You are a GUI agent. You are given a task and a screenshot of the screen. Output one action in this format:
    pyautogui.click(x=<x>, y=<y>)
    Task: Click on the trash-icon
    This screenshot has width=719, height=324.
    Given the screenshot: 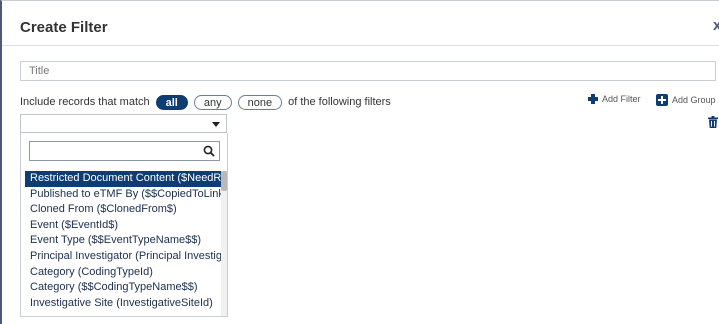 What is the action you would take?
    pyautogui.click(x=713, y=122)
    